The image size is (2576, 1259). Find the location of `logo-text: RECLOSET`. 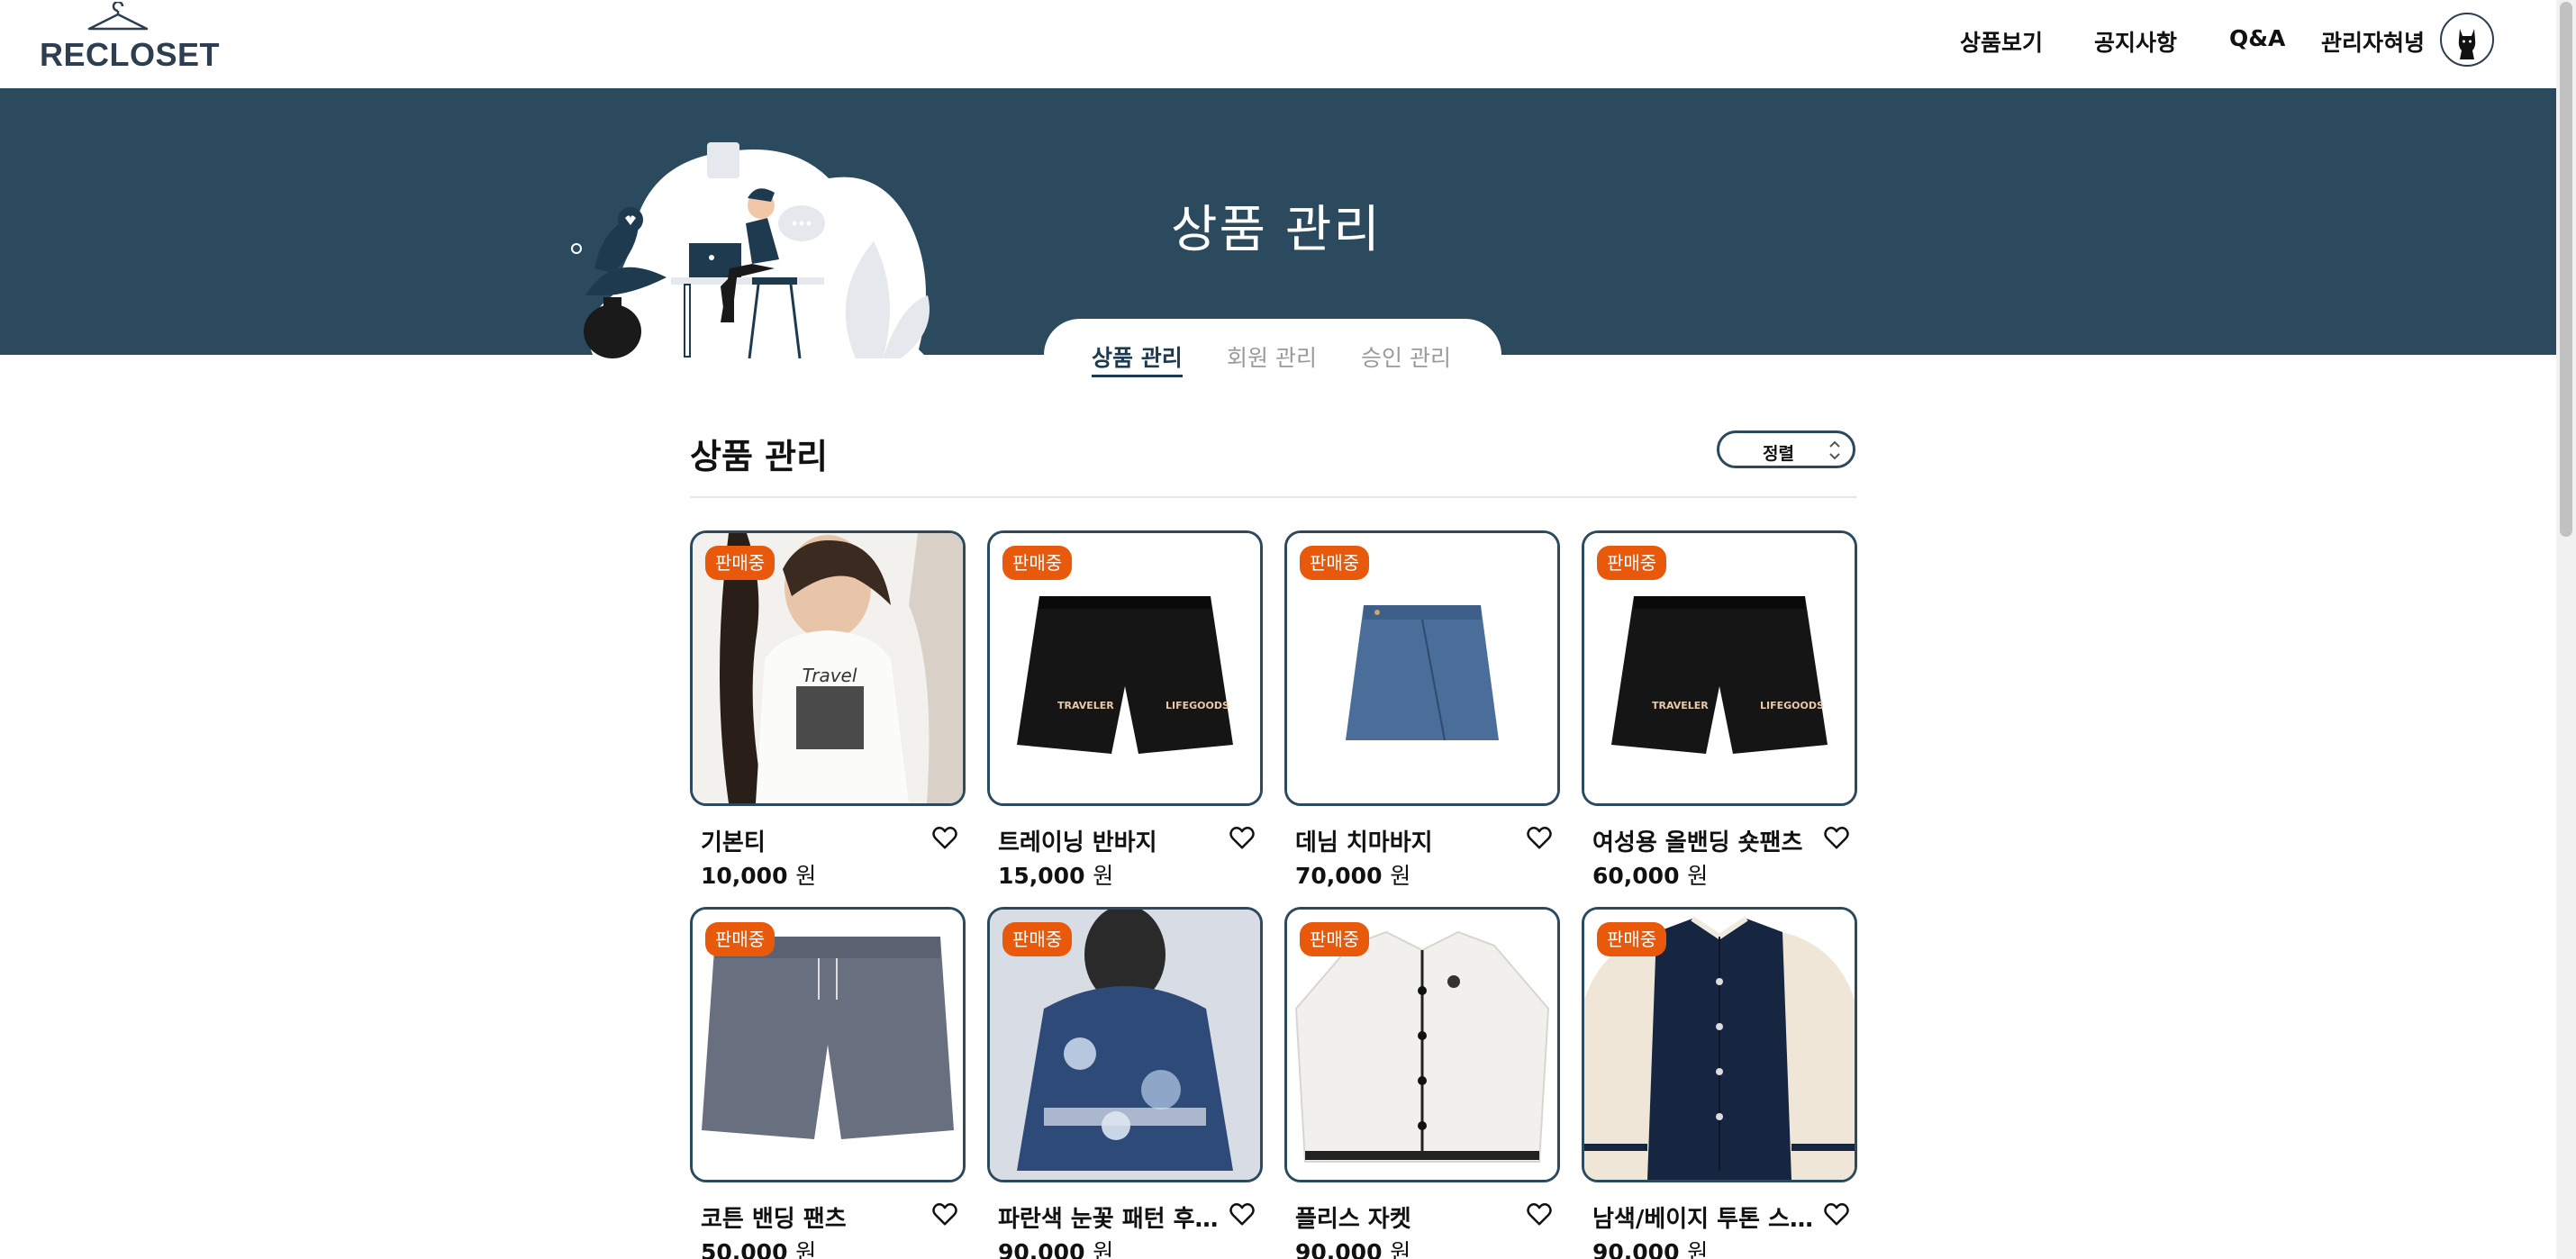

logo-text: RECLOSET is located at coordinates (130, 54).